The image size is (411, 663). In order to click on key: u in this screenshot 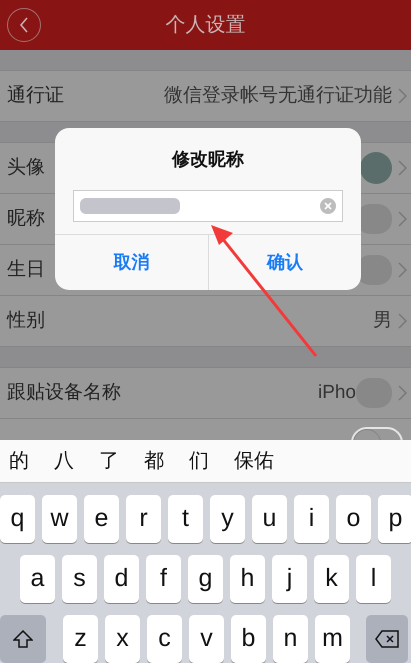, I will do `click(269, 519)`.